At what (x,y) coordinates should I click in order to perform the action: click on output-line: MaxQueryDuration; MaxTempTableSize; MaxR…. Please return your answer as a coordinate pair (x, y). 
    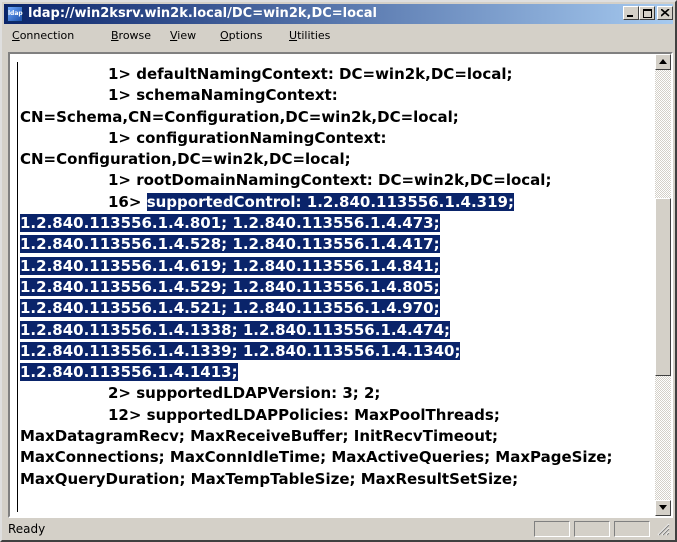
    Looking at the image, I should click on (336, 479).